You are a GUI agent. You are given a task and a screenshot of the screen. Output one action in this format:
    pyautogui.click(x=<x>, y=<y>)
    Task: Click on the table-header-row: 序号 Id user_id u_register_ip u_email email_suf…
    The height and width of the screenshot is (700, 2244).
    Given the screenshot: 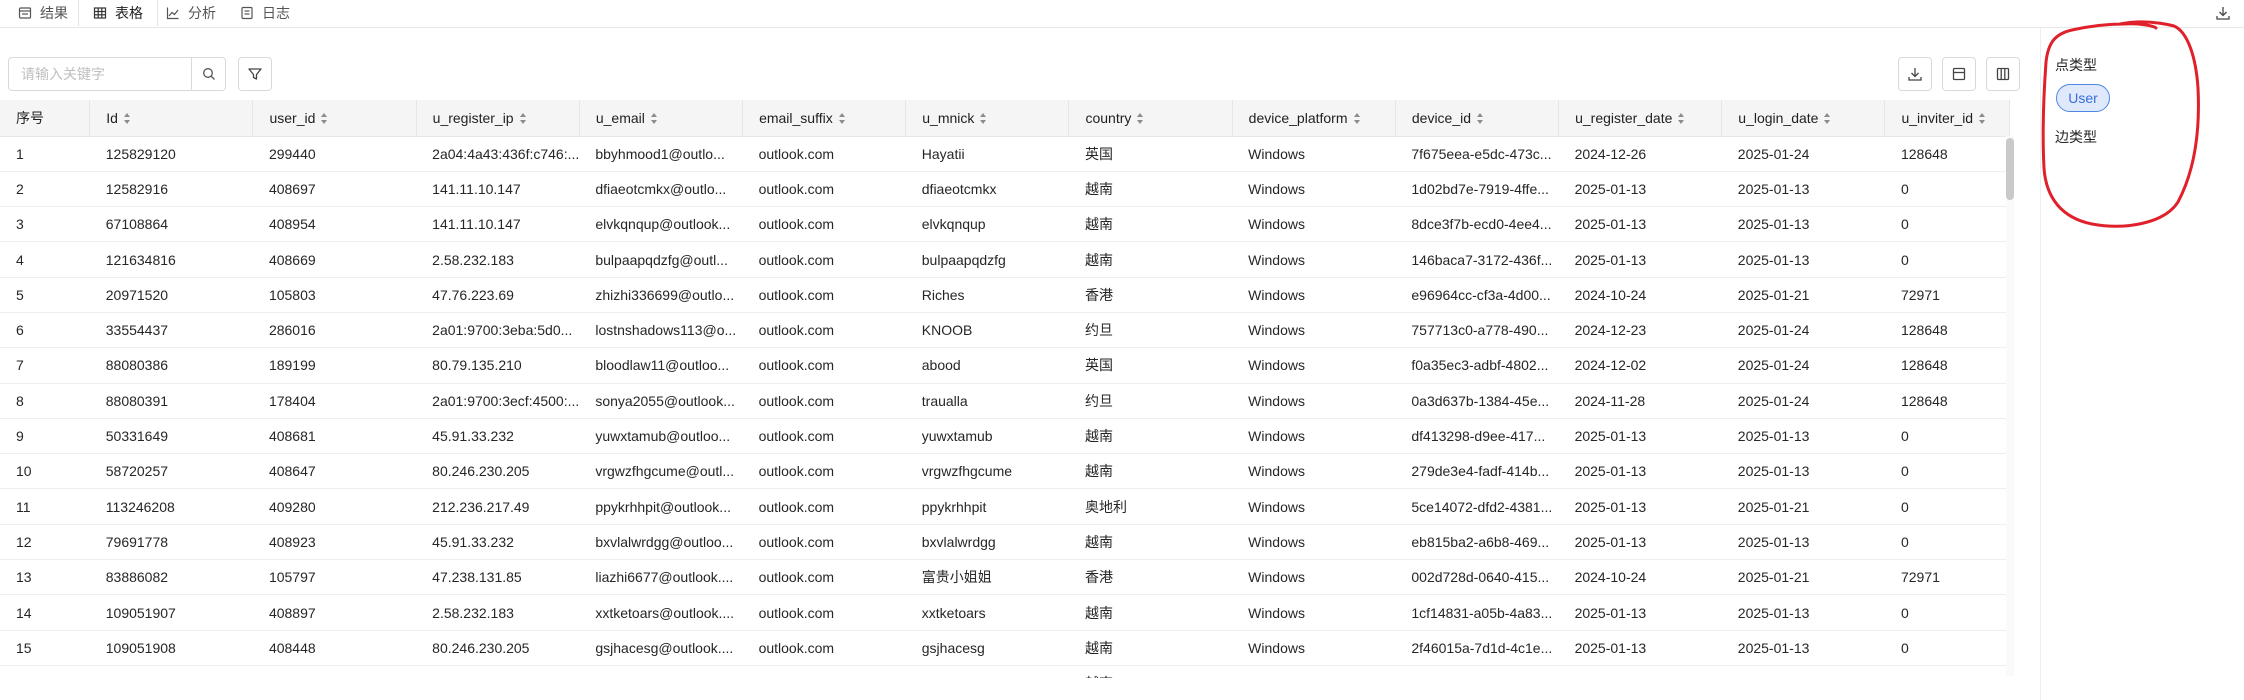 What is the action you would take?
    pyautogui.click(x=1005, y=118)
    